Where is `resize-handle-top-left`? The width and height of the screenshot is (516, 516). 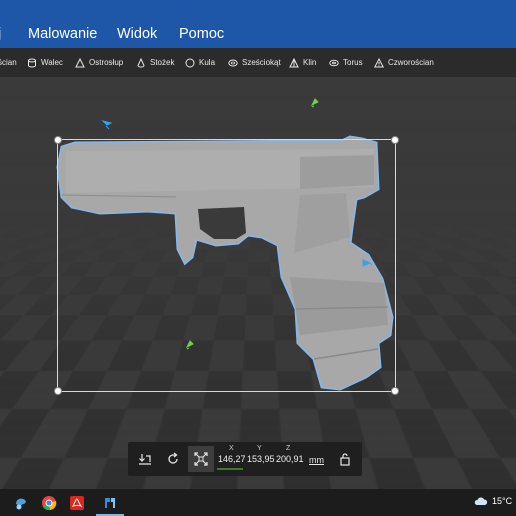 resize-handle-top-left is located at coordinates (58, 140).